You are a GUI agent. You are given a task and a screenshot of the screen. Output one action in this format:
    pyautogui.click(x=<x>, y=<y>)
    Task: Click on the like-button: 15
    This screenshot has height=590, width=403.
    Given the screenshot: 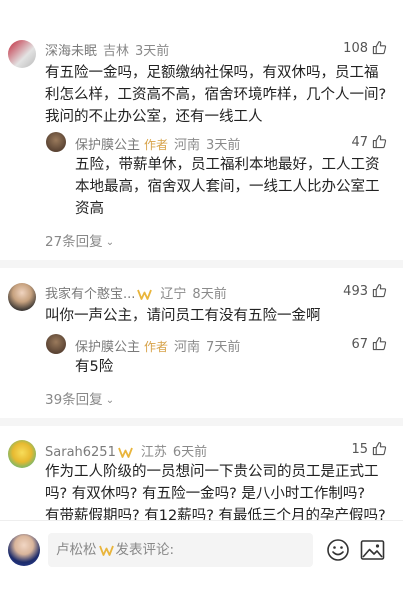 What is the action you would take?
    pyautogui.click(x=369, y=449)
    